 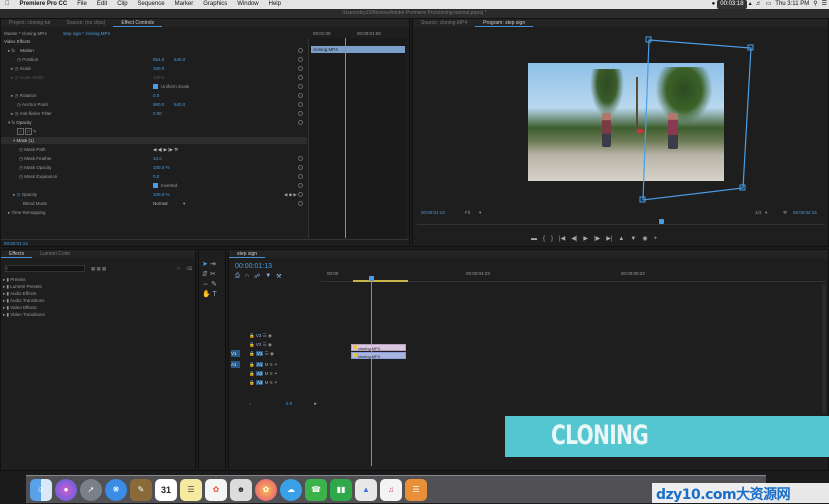 What do you see at coordinates (166, 489) in the screenshot?
I see `calendar-icon: 31` at bounding box center [166, 489].